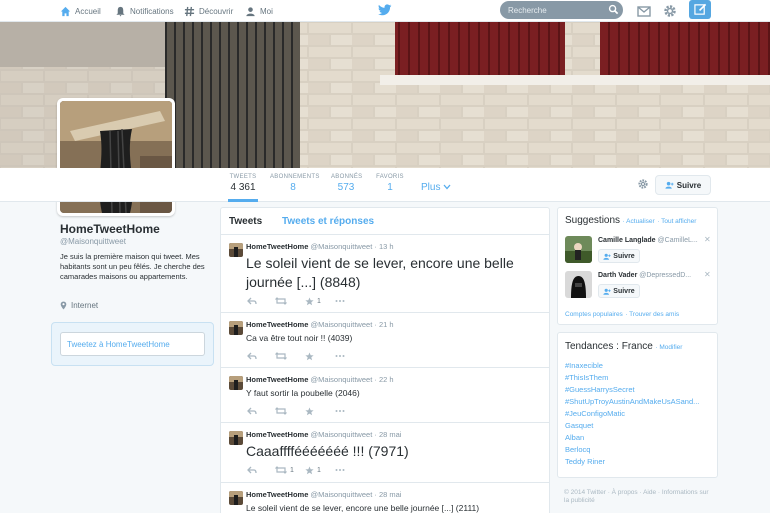 This screenshot has height=513, width=770. I want to click on messages-icon, so click(644, 11).